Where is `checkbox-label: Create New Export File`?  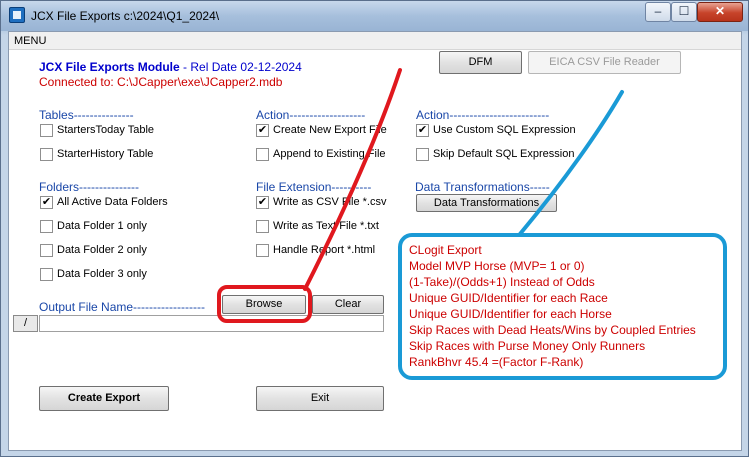 checkbox-label: Create New Export File is located at coordinates (330, 130).